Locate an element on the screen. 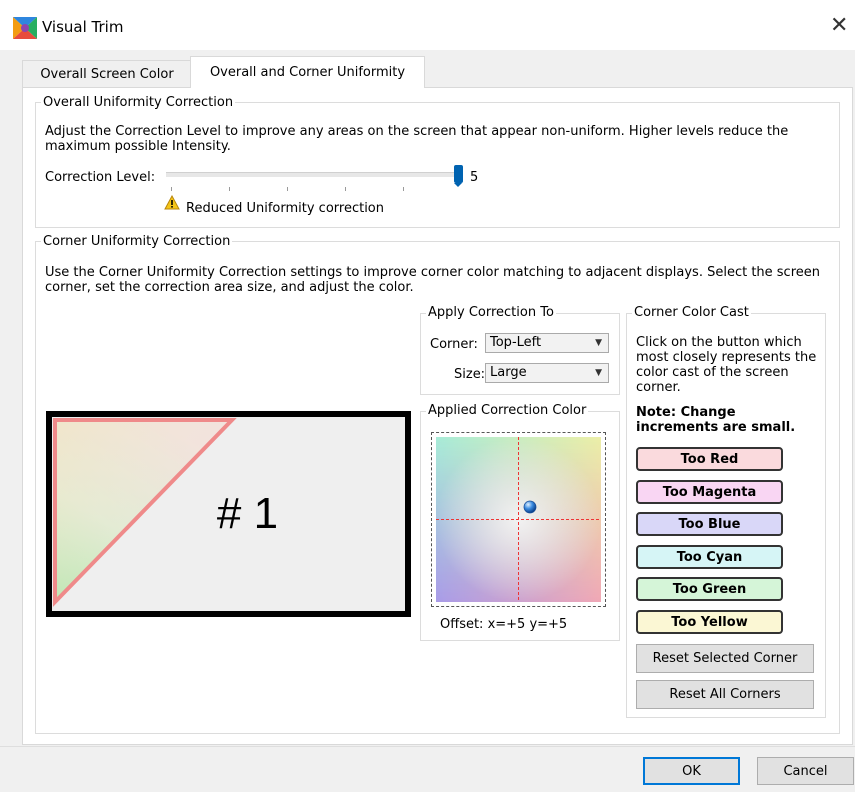 The height and width of the screenshot is (792, 855). apply-correction-legend: Apply Correction To is located at coordinates (491, 312).